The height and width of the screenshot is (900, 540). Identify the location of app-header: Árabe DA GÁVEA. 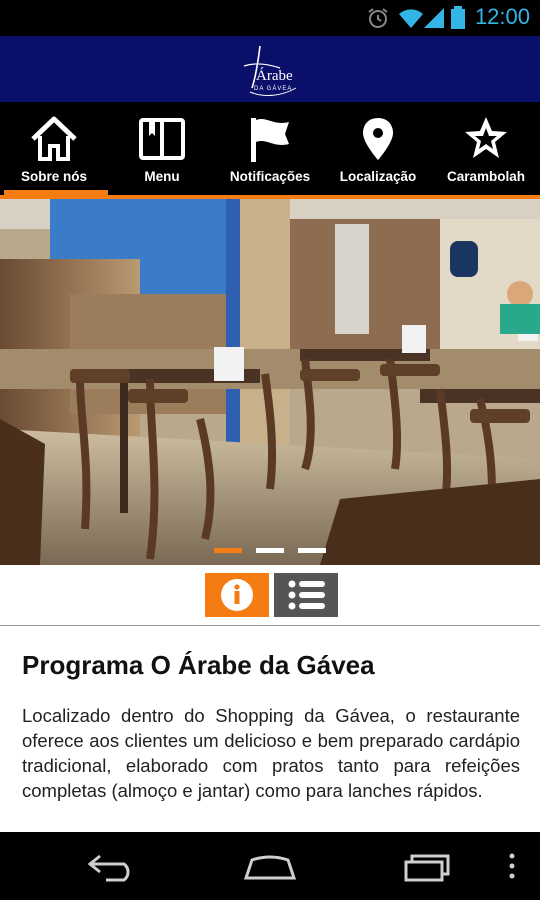
(270, 69).